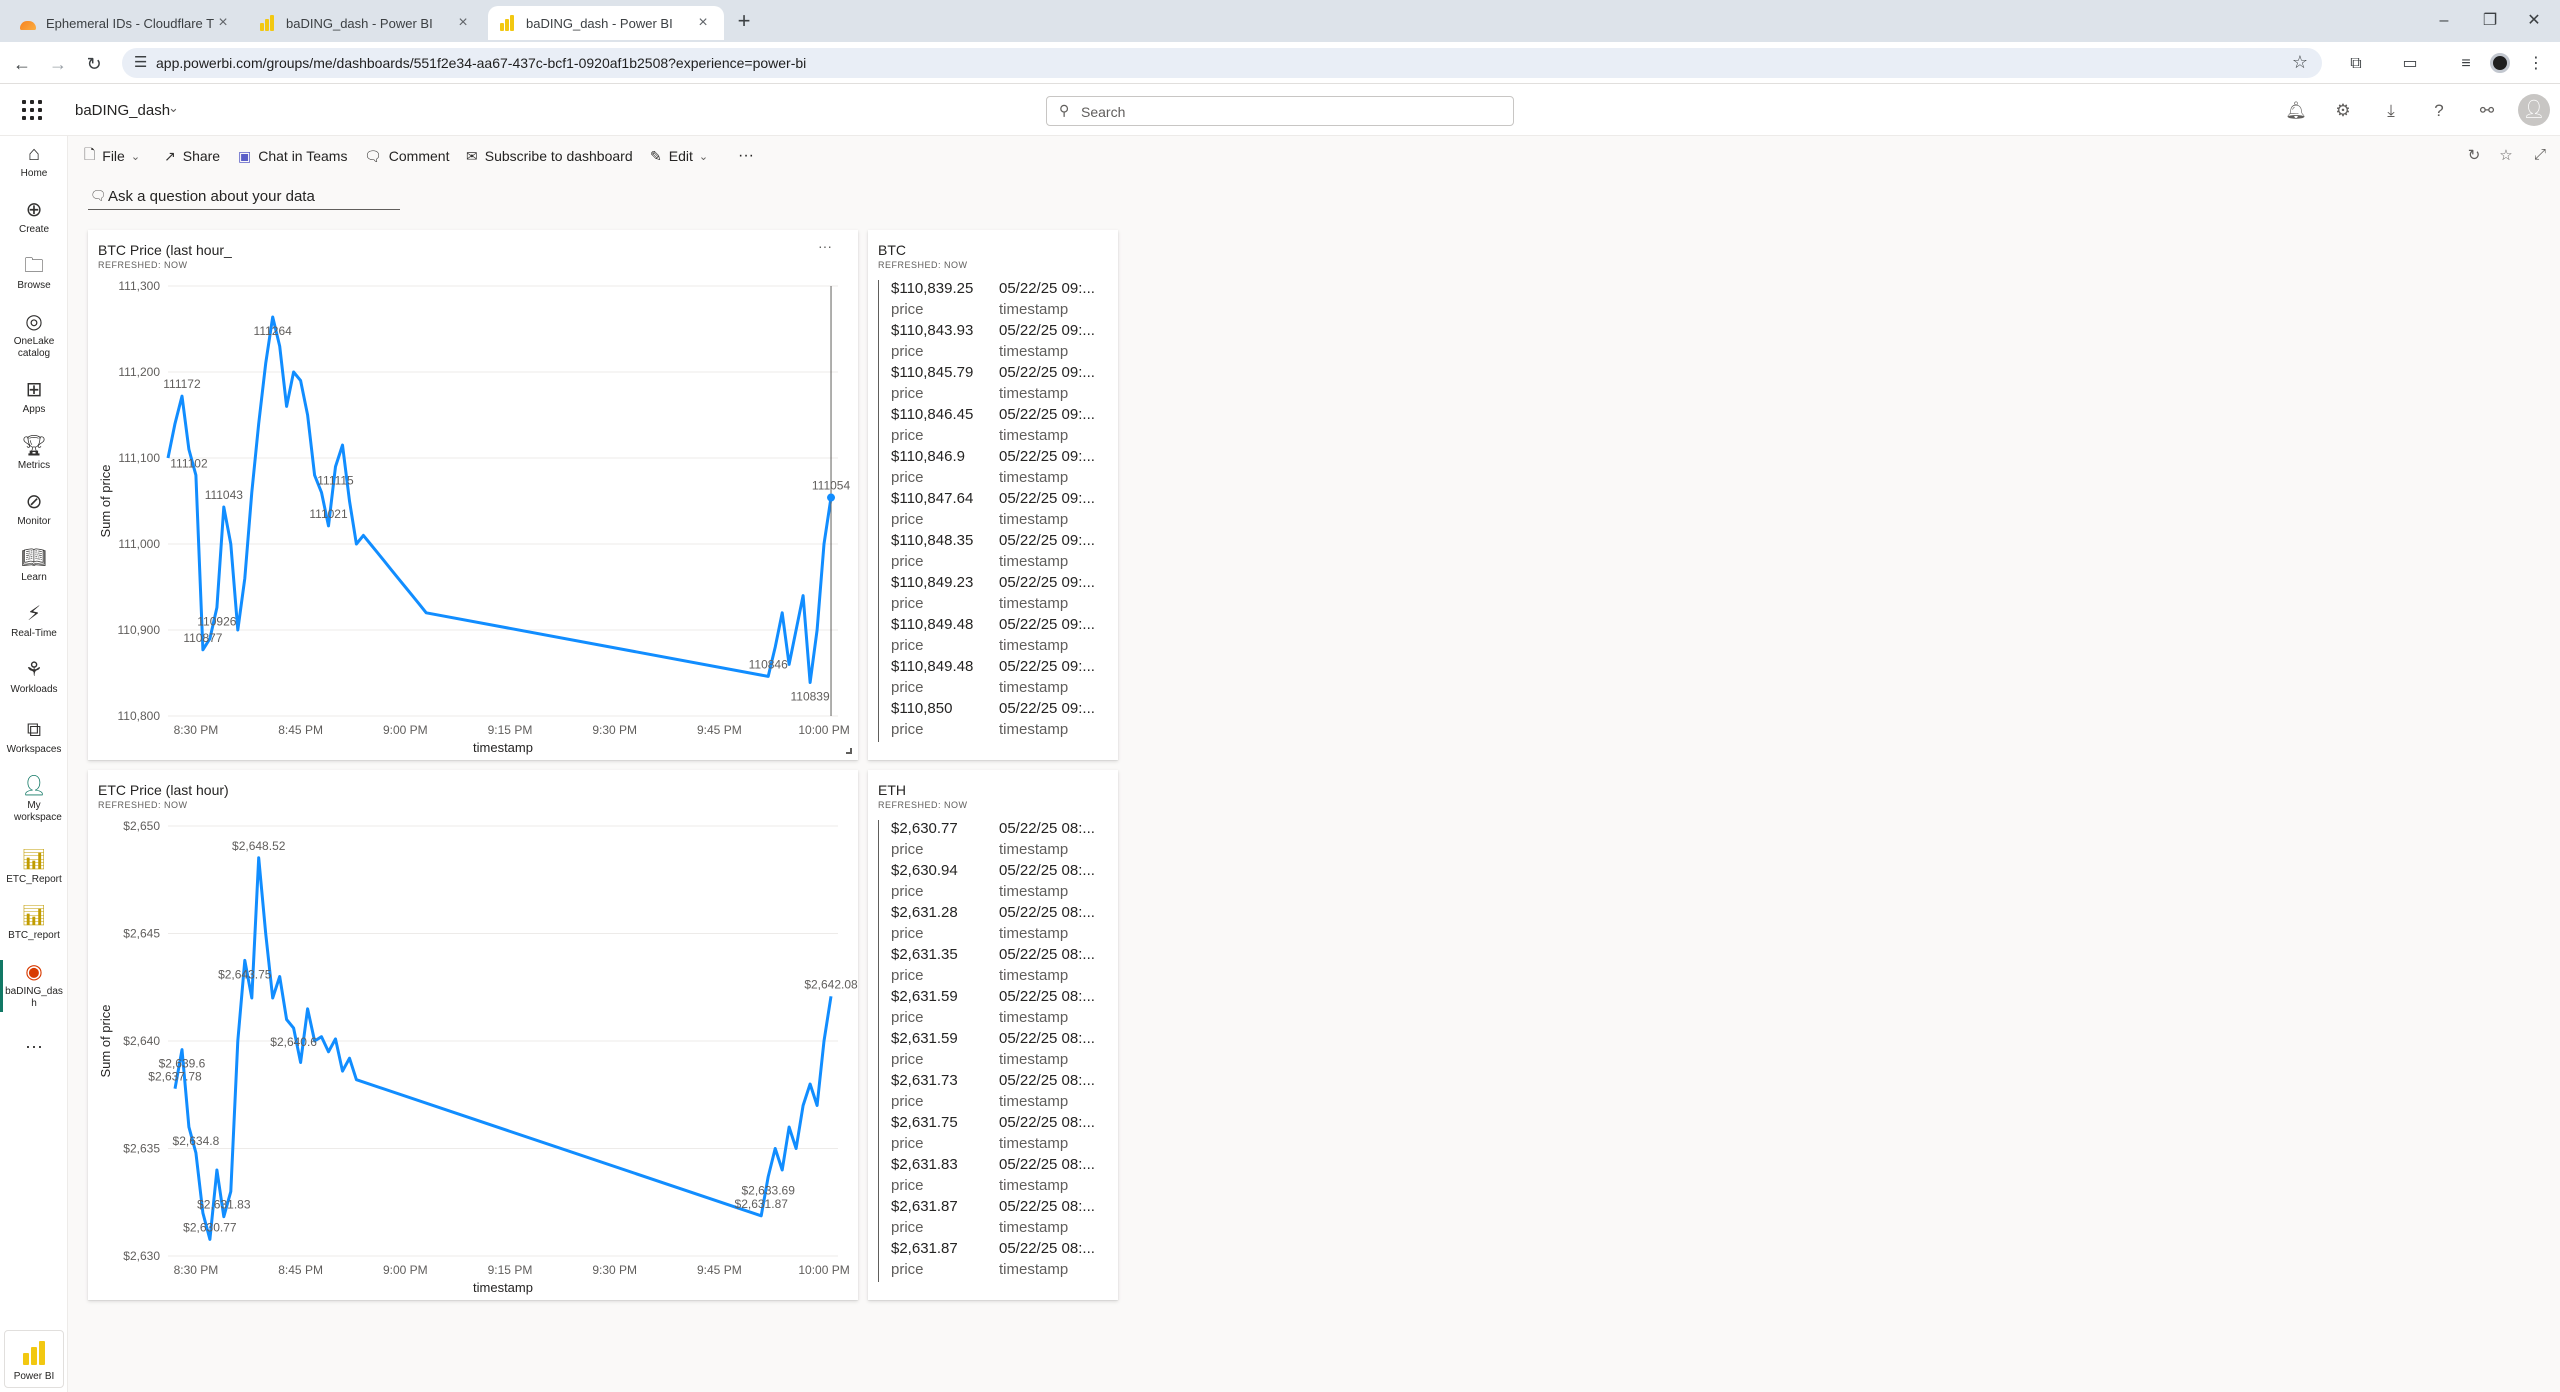 The image size is (2560, 1392). What do you see at coordinates (245, 155) in the screenshot?
I see `teams-icon: ▣` at bounding box center [245, 155].